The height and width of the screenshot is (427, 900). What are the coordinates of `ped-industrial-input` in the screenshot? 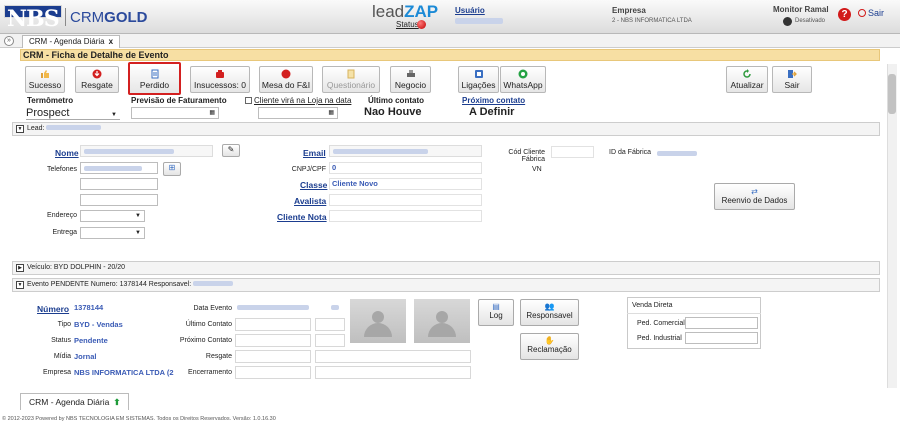 It's located at (721, 338).